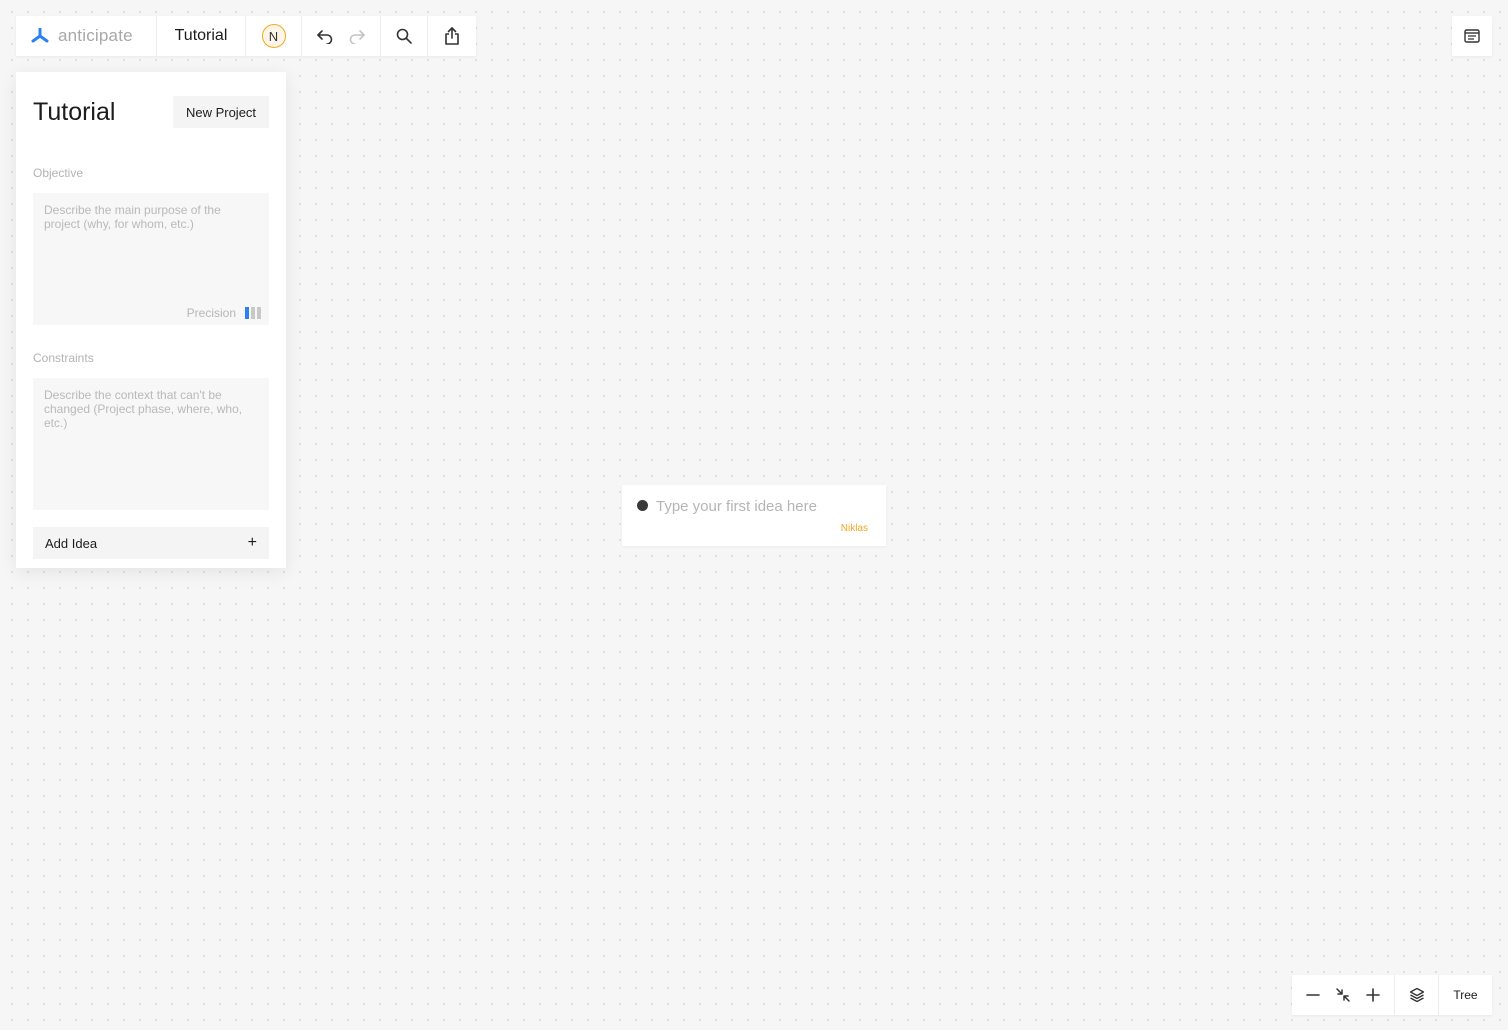  I want to click on idea-bullet-icon, so click(642, 505).